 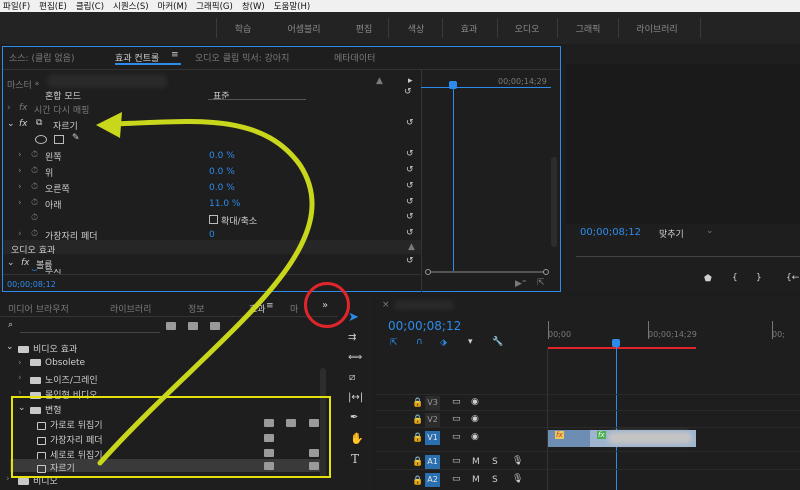 What do you see at coordinates (109, 125) in the screenshot?
I see `arrow-head` at bounding box center [109, 125].